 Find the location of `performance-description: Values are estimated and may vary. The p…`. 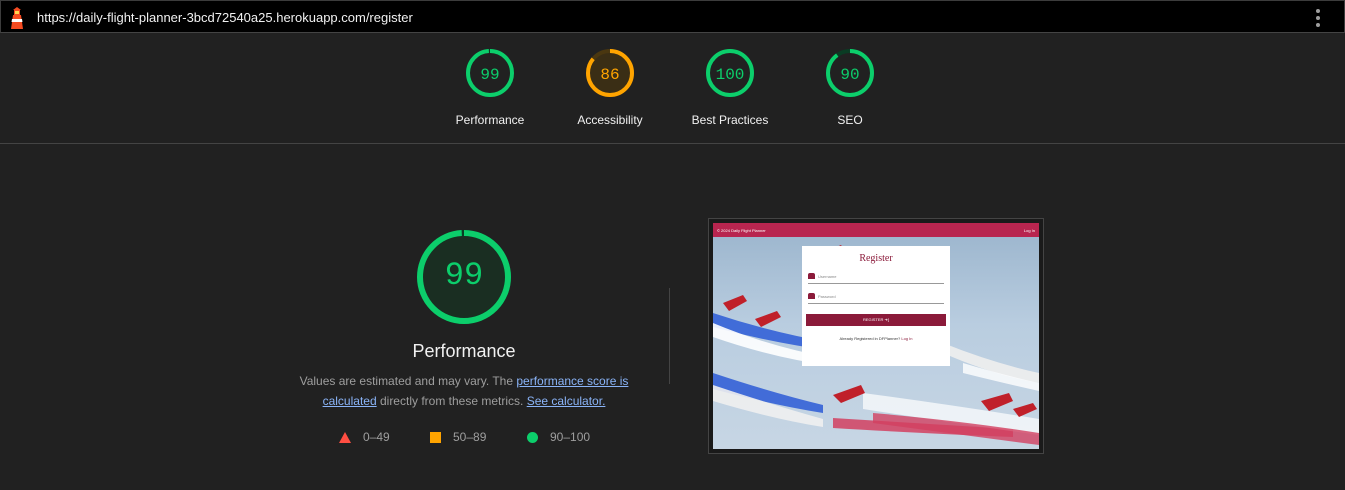

performance-description: Values are estimated and may vary. The p… is located at coordinates (464, 391).